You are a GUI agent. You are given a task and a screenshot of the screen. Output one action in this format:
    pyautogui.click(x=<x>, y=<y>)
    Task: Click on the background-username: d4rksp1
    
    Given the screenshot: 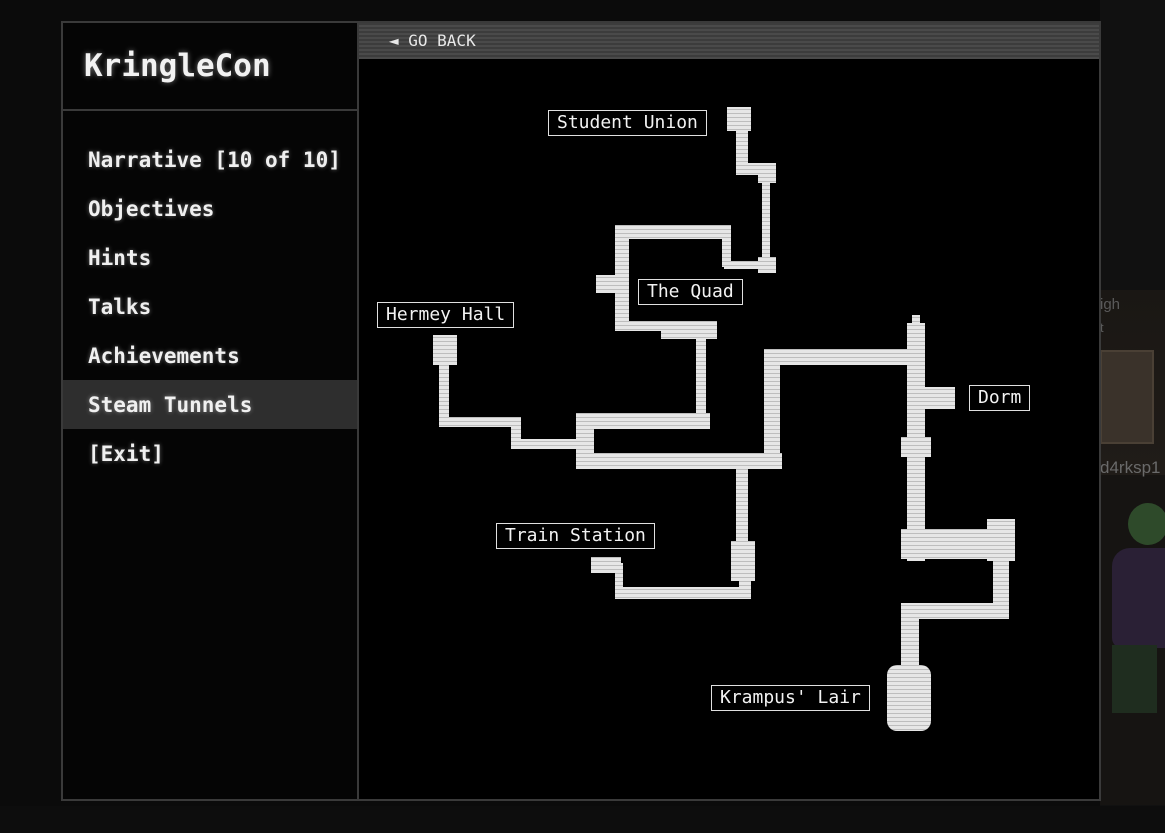 What is the action you would take?
    pyautogui.click(x=1130, y=467)
    